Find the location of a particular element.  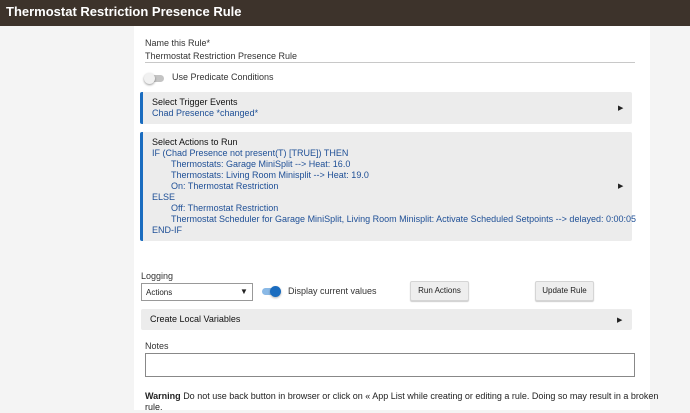

warning-message-cont: rule. is located at coordinates (154, 407).